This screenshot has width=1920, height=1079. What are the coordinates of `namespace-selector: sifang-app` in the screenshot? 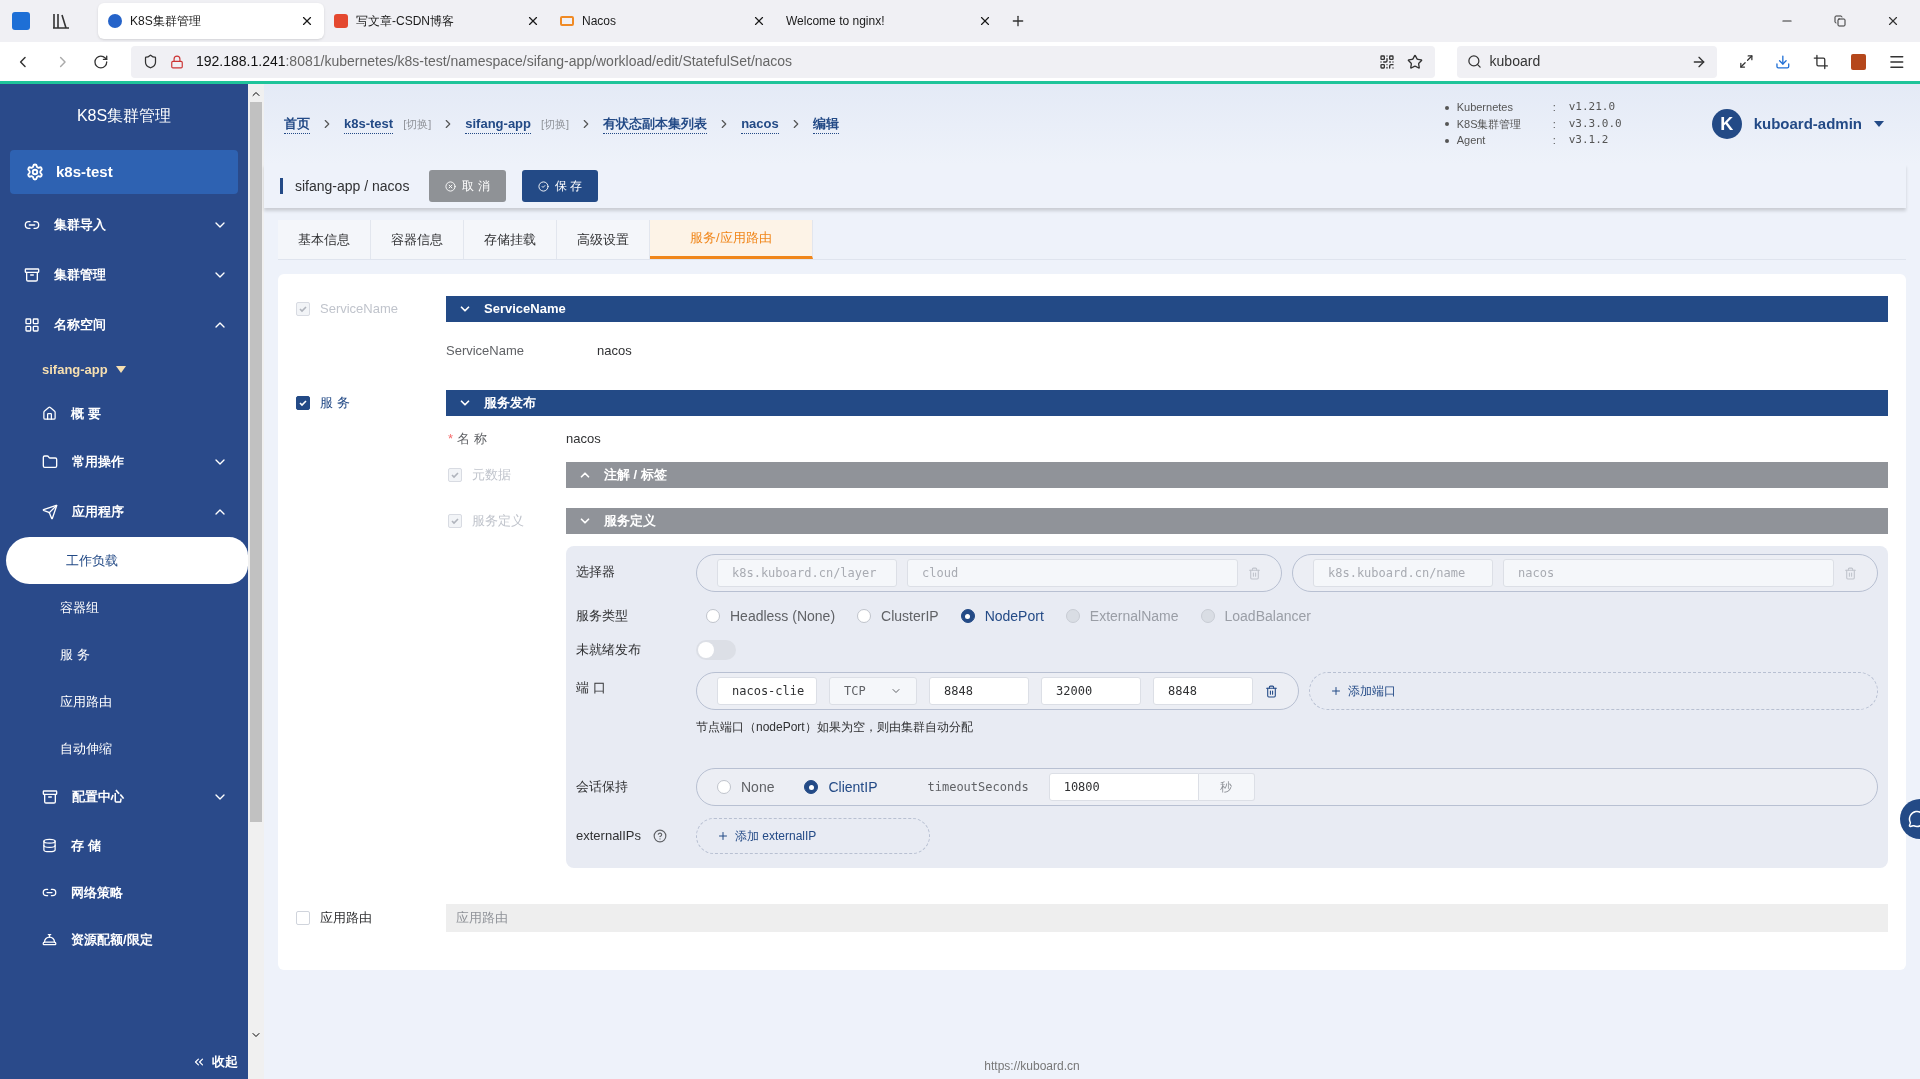 It's located at (124, 370).